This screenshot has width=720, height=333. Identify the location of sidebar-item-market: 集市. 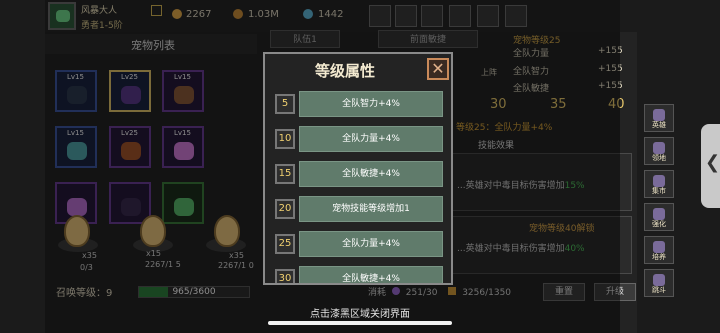
(659, 184).